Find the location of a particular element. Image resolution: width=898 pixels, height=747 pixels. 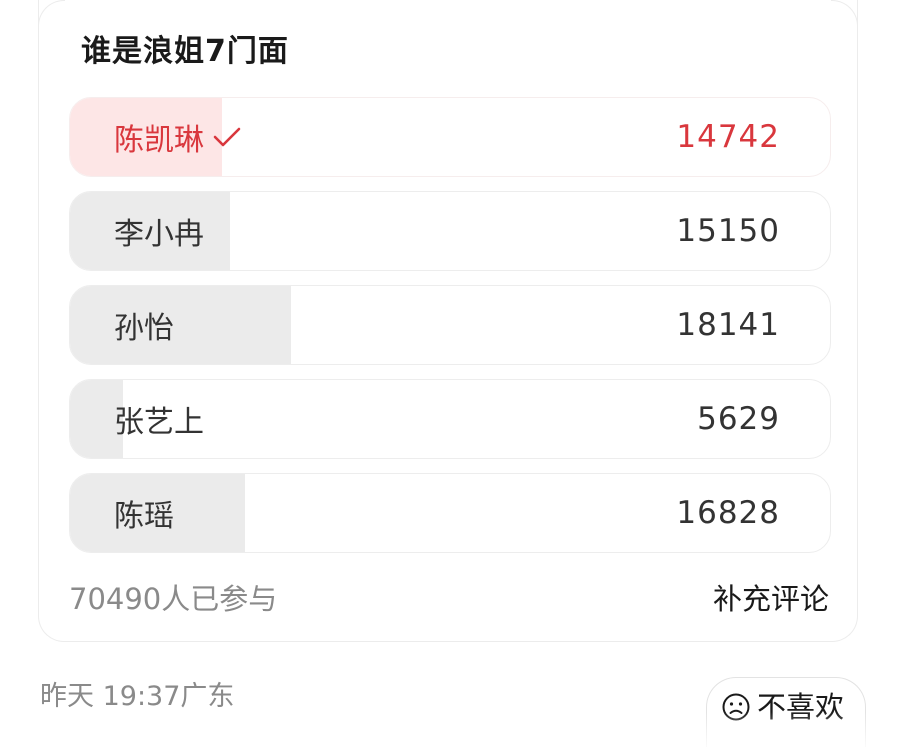

dislike-label: 不喜欢 is located at coordinates (801, 707).